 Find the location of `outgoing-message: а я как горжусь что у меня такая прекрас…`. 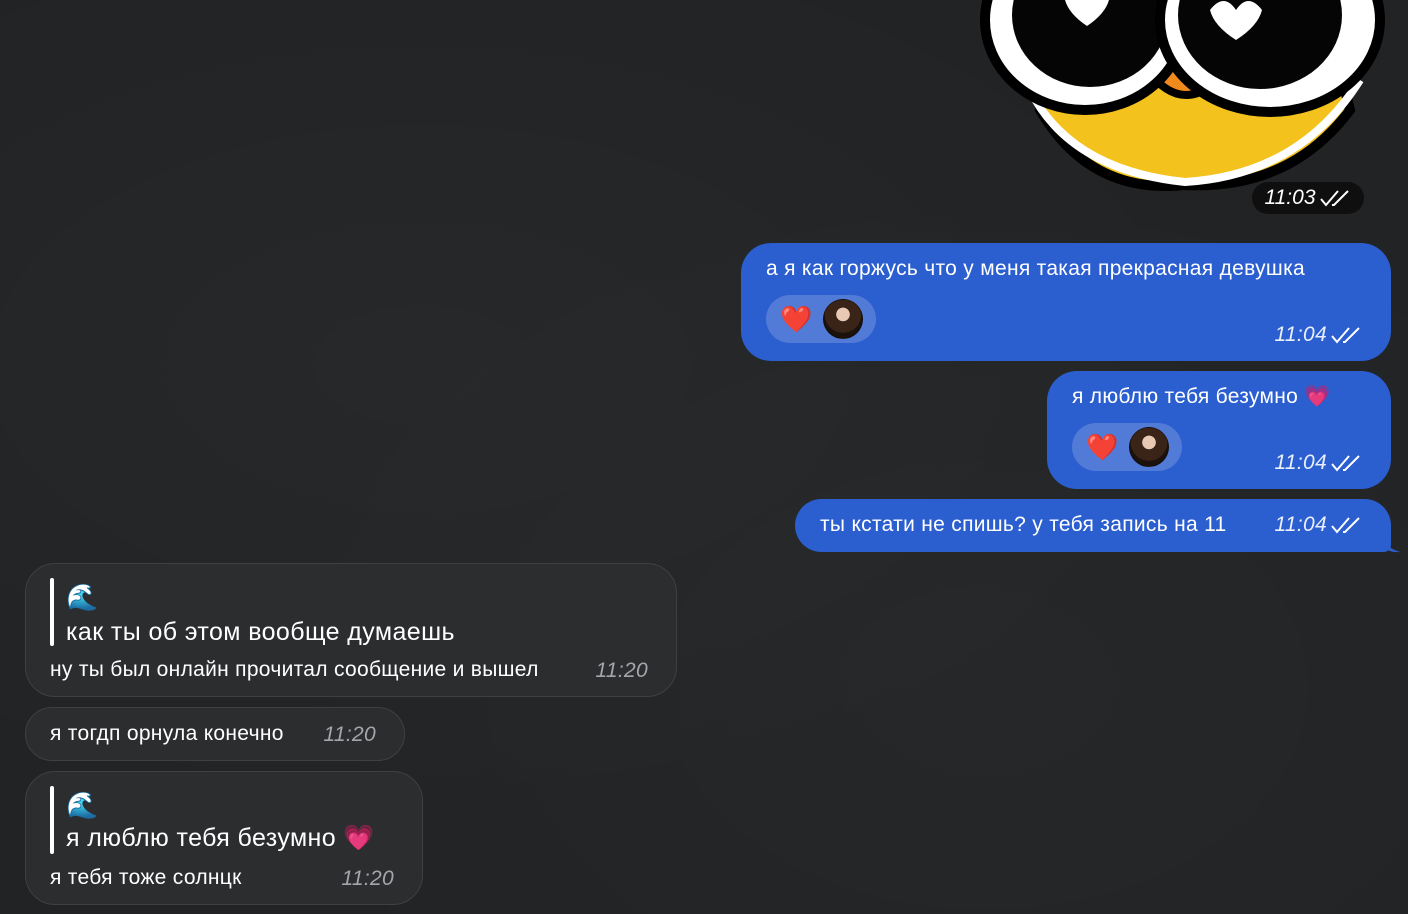

outgoing-message: а я как горжусь что у меня такая прекрас… is located at coordinates (1066, 302).